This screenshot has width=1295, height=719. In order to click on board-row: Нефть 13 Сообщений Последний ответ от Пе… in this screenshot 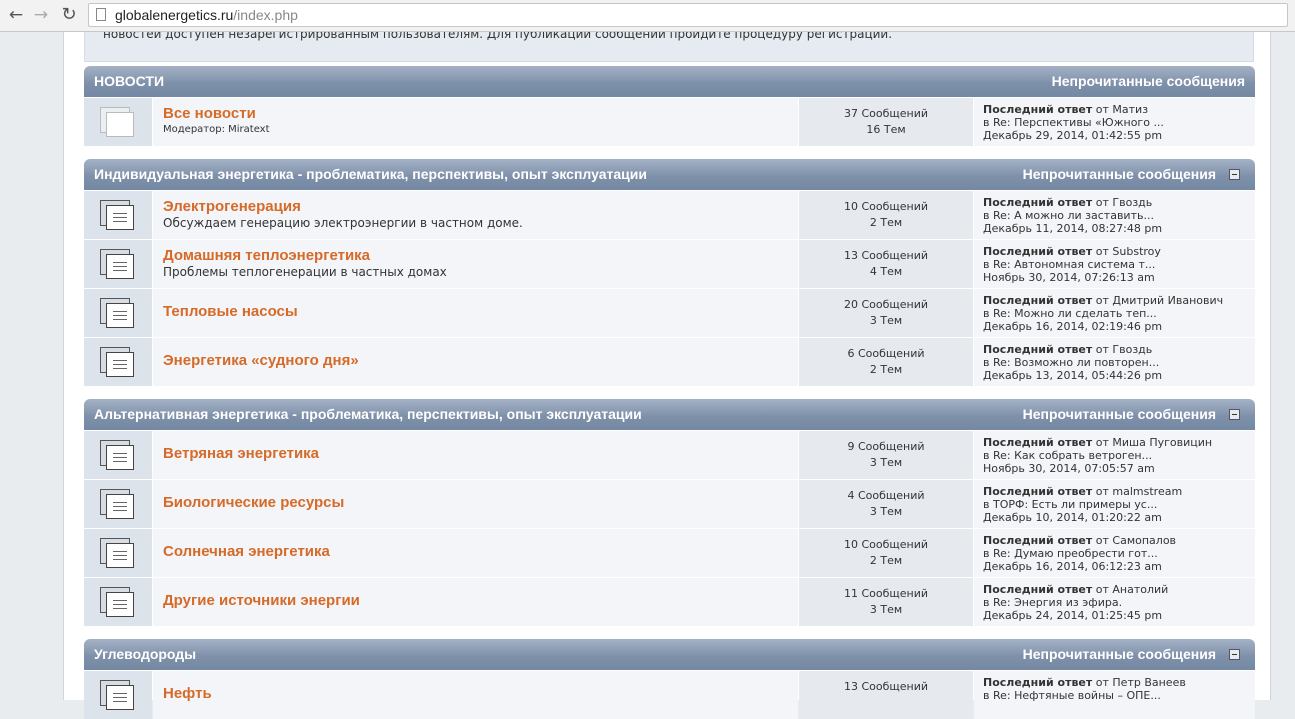, I will do `click(669, 695)`.